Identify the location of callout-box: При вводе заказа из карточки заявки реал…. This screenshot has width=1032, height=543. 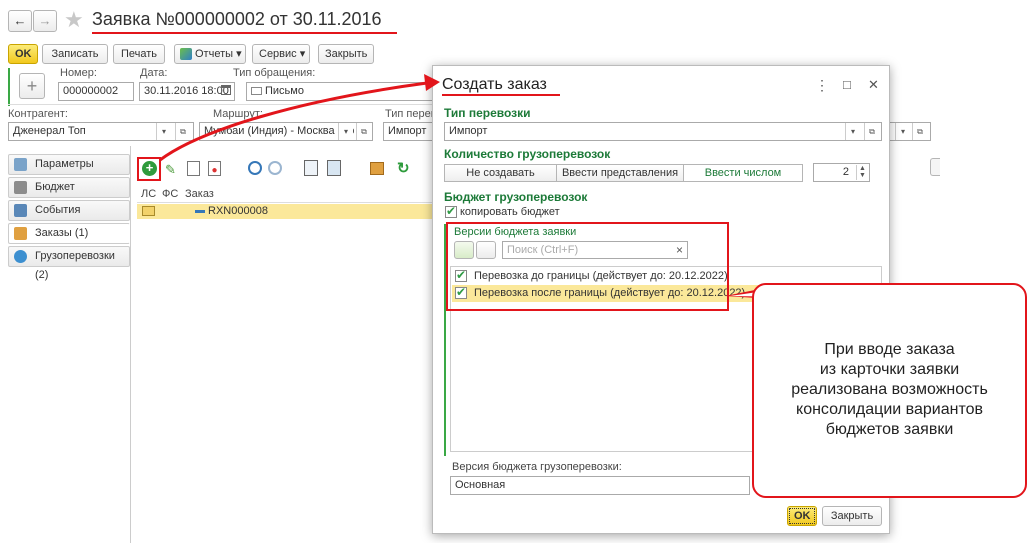
(889, 390).